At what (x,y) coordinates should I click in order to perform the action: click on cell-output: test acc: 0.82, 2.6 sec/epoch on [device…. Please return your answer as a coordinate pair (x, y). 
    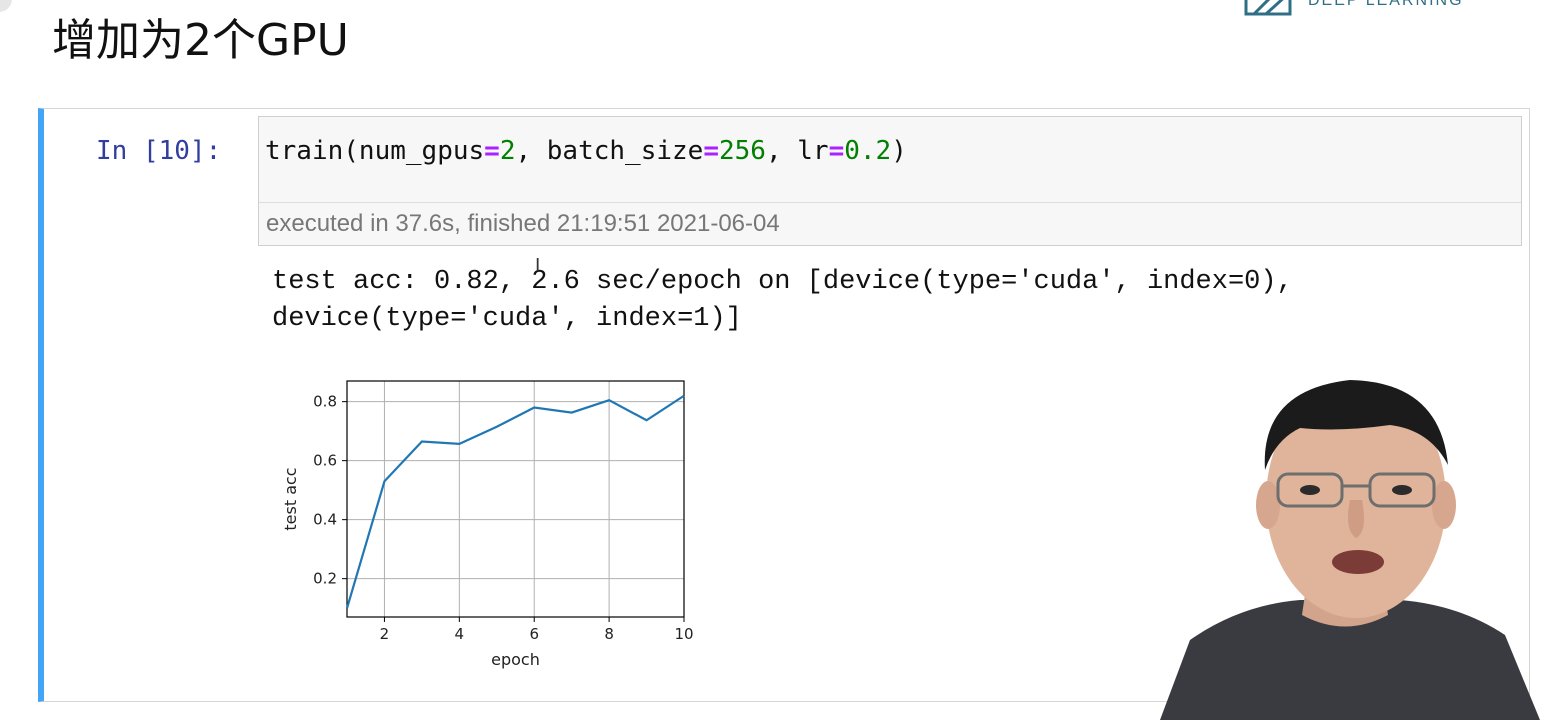
    Looking at the image, I should click on (782, 301).